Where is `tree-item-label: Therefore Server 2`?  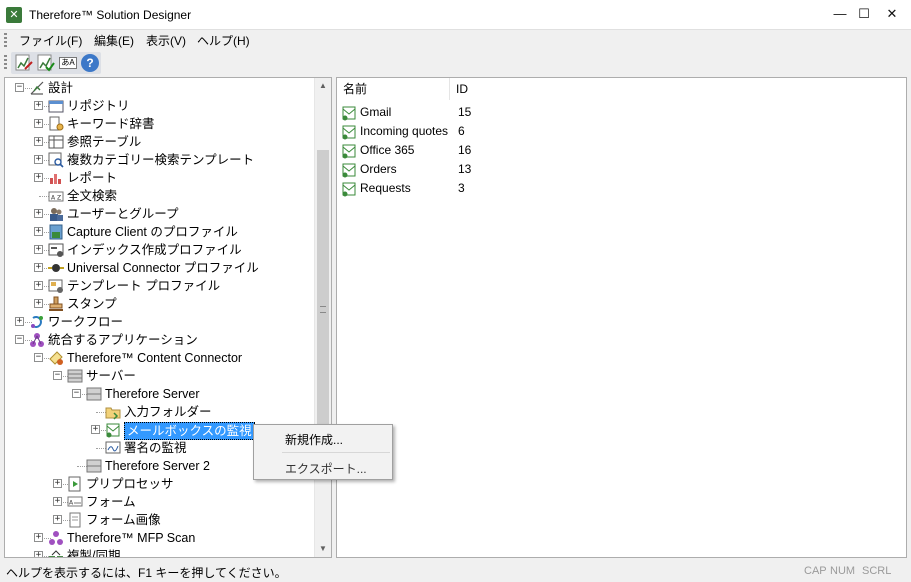 tree-item-label: Therefore Server 2 is located at coordinates (157, 466).